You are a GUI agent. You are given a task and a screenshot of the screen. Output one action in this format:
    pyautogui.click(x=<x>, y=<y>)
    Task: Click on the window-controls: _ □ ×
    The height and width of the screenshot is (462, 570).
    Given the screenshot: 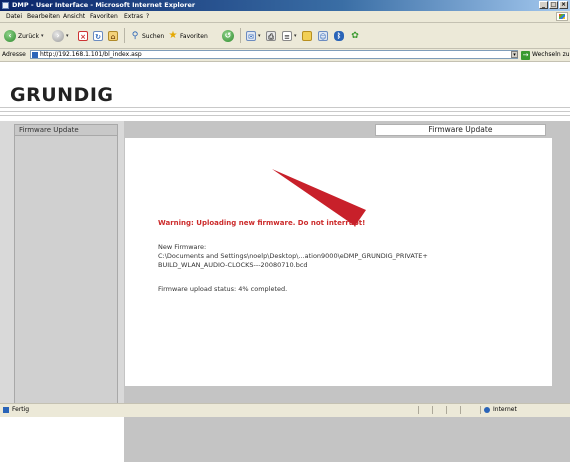 What is the action you would take?
    pyautogui.click(x=553, y=5)
    